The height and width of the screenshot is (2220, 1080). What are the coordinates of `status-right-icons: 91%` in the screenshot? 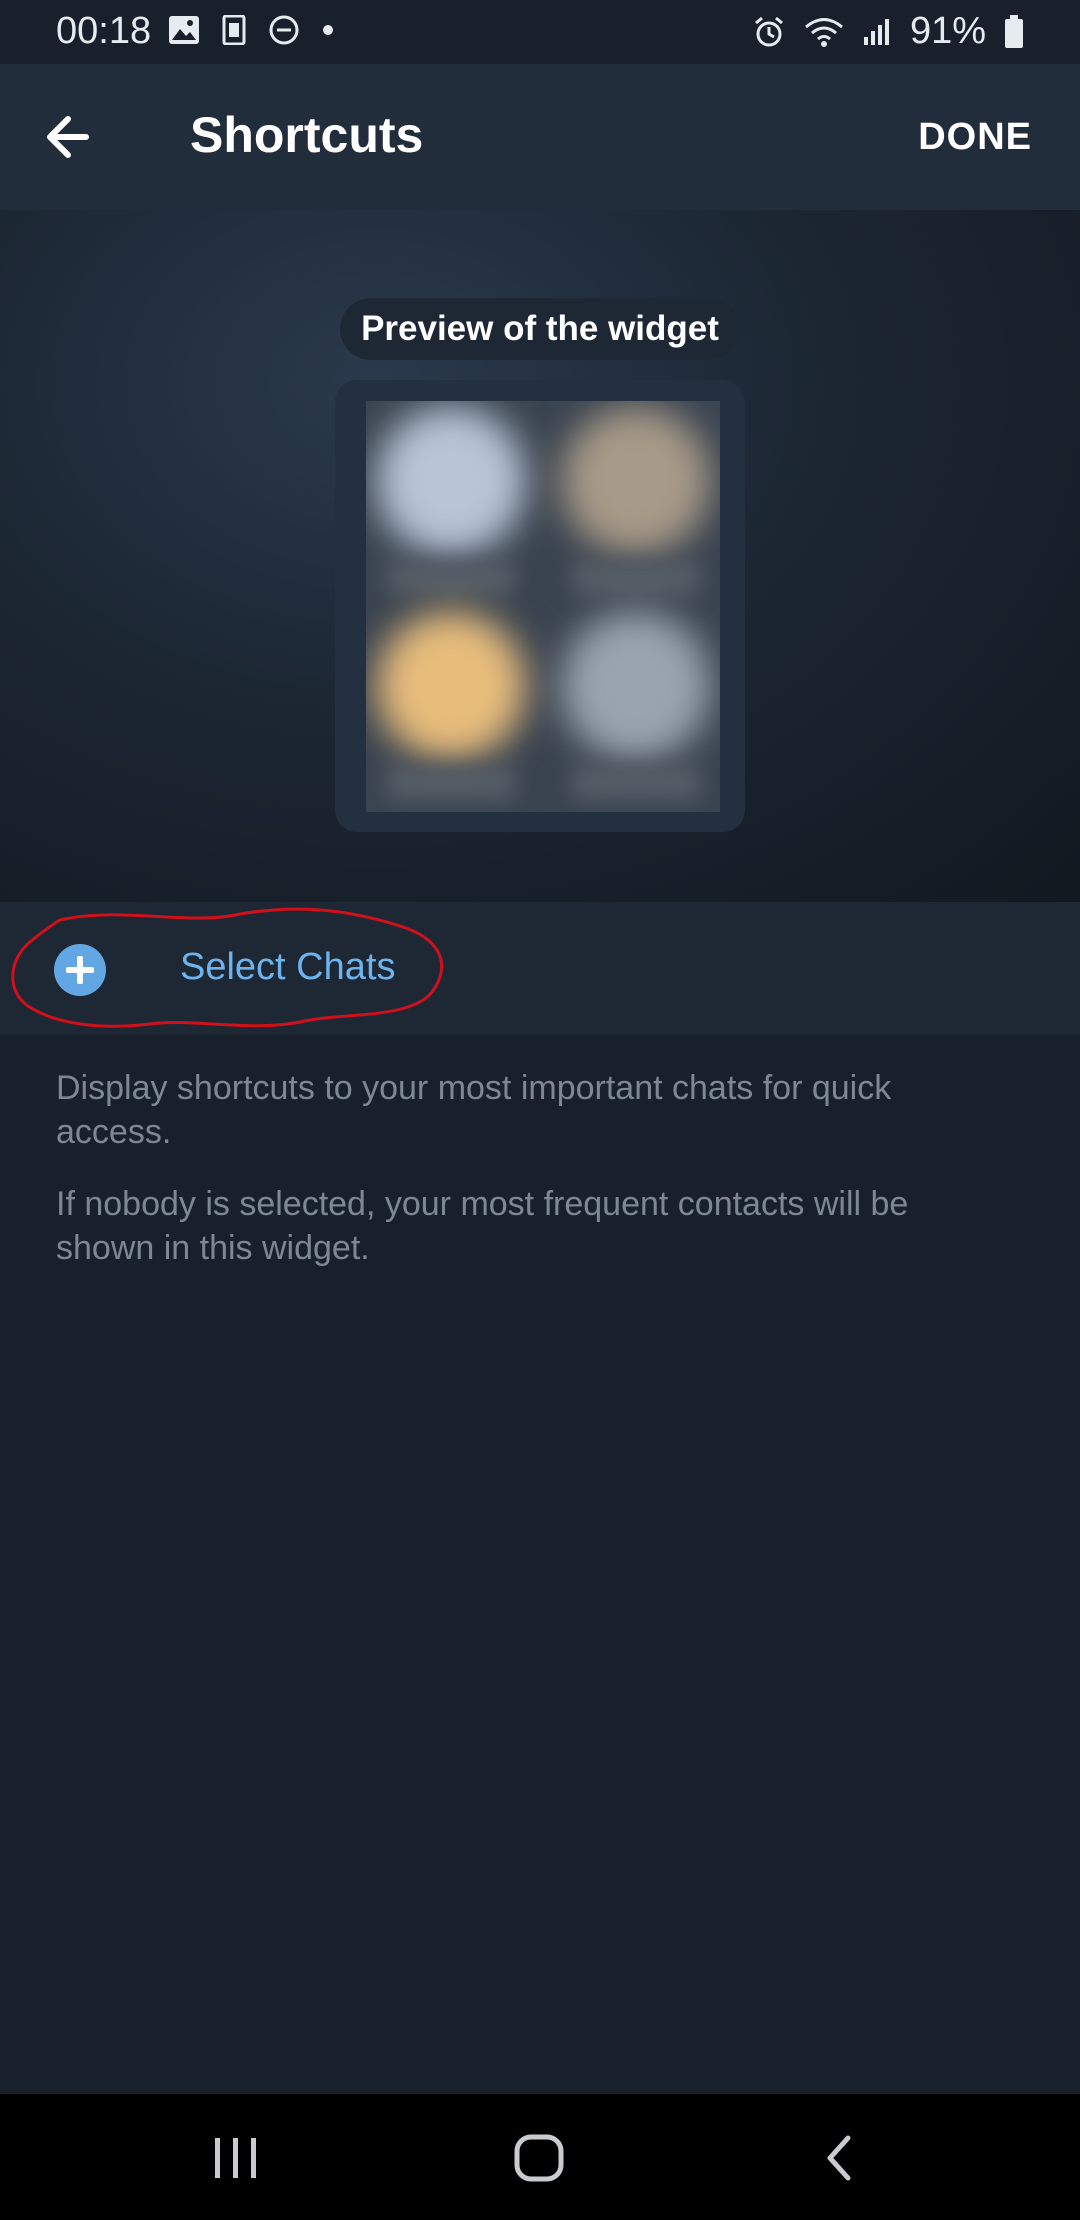 It's located at (888, 31).